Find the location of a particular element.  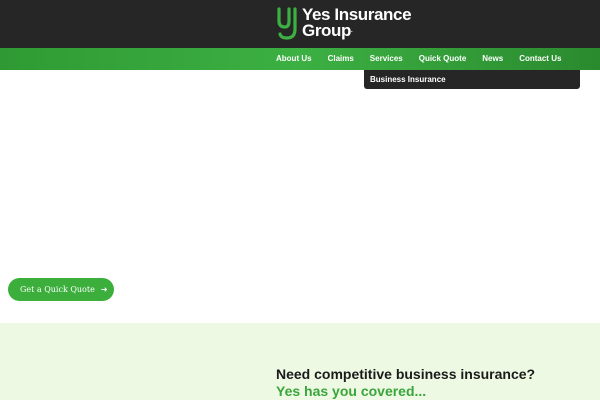

nav-item-quick-quote: Quick Quote is located at coordinates (443, 59).